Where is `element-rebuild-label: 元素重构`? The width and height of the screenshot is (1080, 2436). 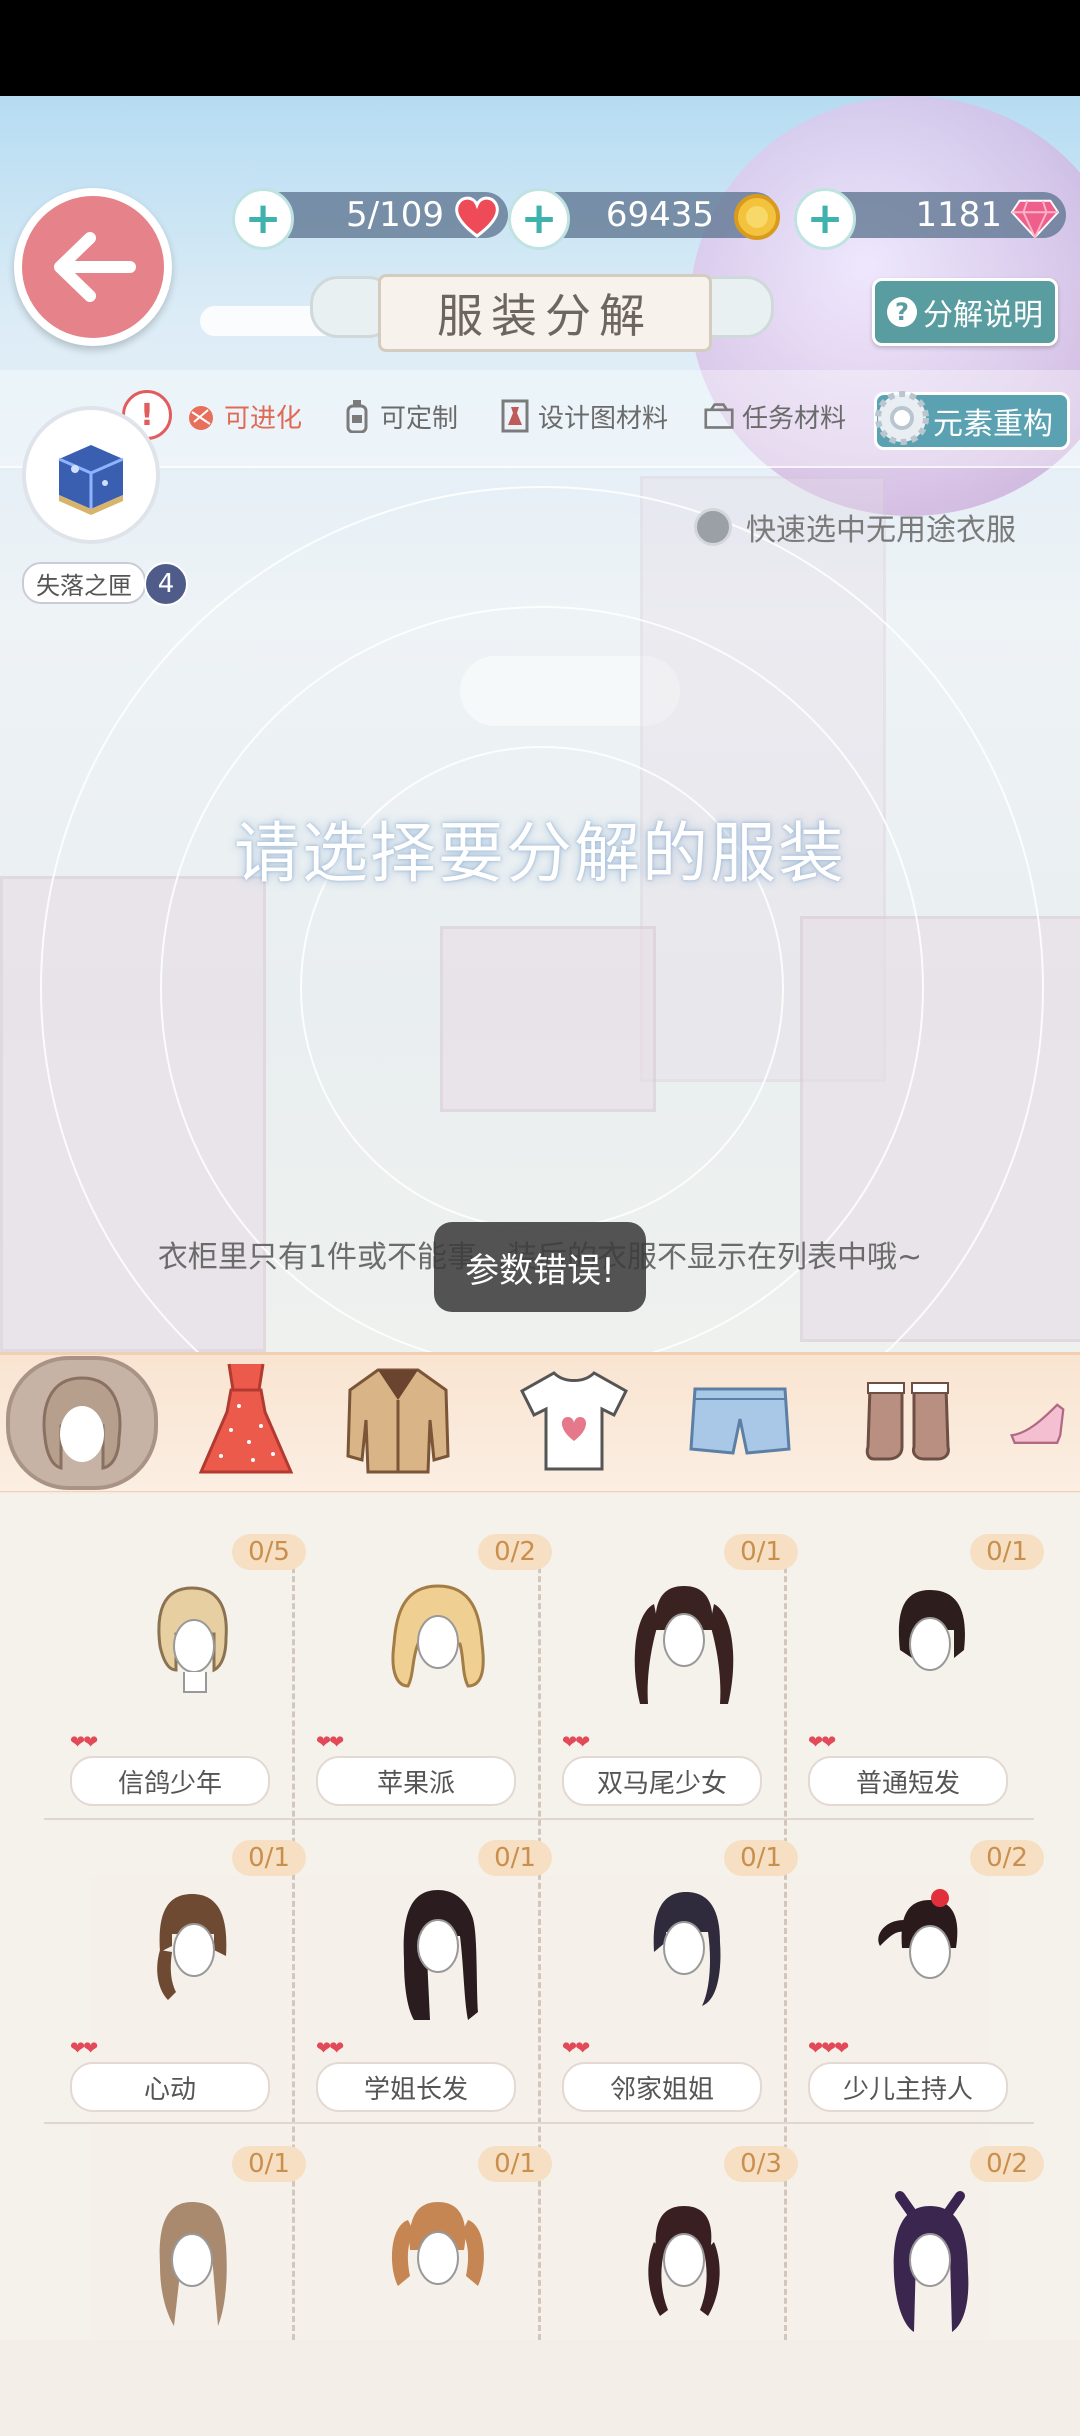
element-rebuild-label: 元素重构 is located at coordinates (993, 424).